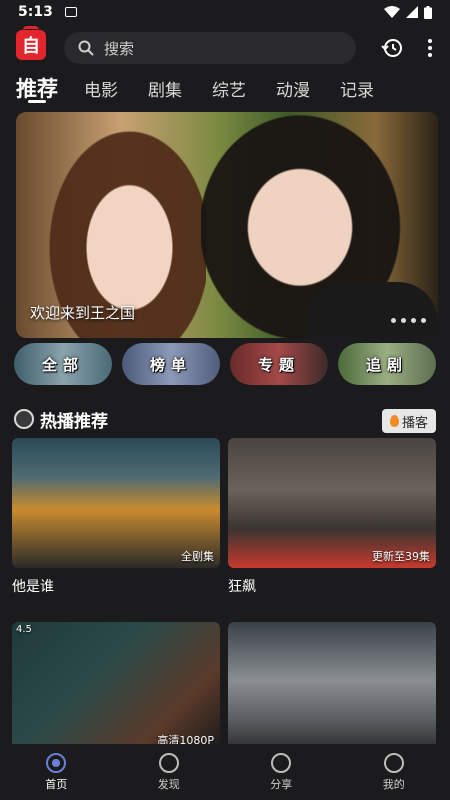 The width and height of the screenshot is (450, 800). Describe the element at coordinates (210, 48) in the screenshot. I see `search-input: 搜索` at that location.